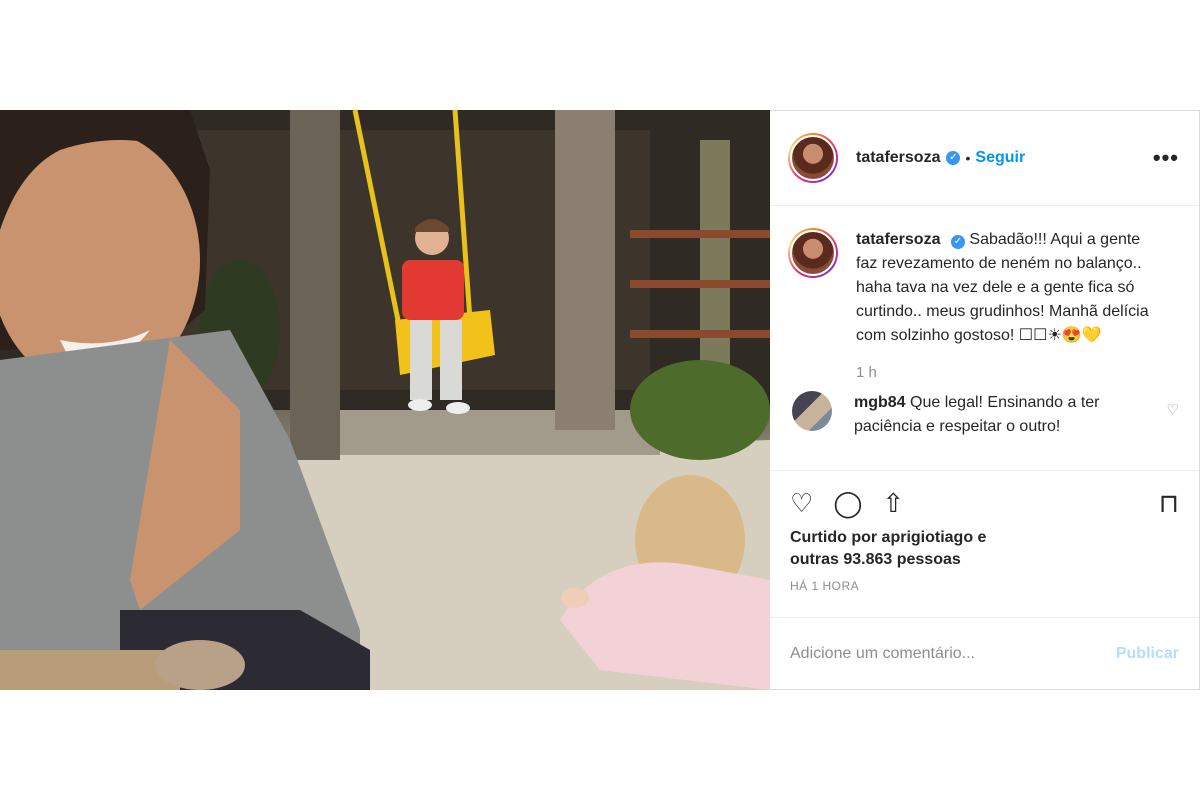 The height and width of the screenshot is (800, 1200). Describe the element at coordinates (847, 503) in the screenshot. I see `comment-bubble-icon: ◯` at that location.